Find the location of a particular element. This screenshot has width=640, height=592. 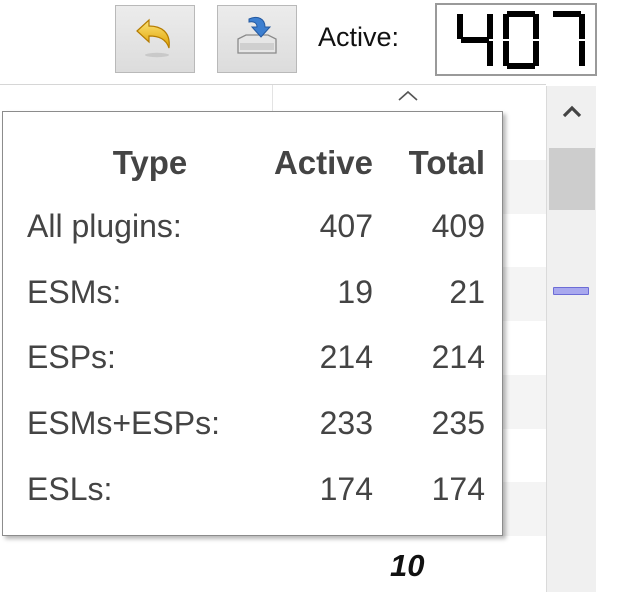

row-type: ESLs: is located at coordinates (70, 488).